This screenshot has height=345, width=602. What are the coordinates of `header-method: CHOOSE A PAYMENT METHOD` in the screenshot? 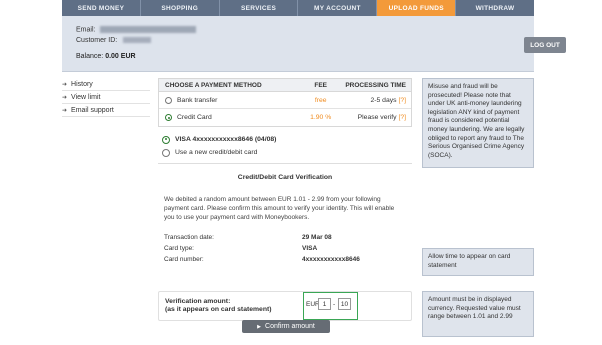 It's located at (213, 85).